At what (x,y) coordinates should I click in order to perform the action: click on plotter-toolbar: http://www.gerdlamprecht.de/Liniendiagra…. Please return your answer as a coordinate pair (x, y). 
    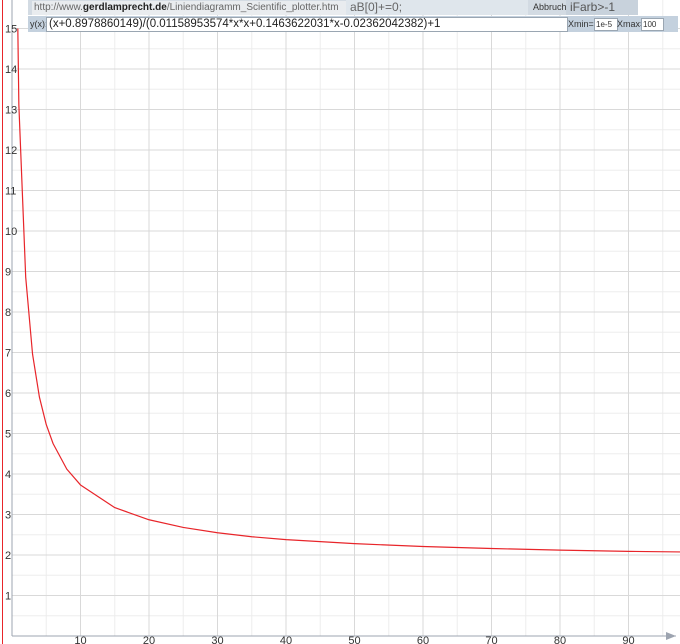
    Looking at the image, I should click on (353, 16).